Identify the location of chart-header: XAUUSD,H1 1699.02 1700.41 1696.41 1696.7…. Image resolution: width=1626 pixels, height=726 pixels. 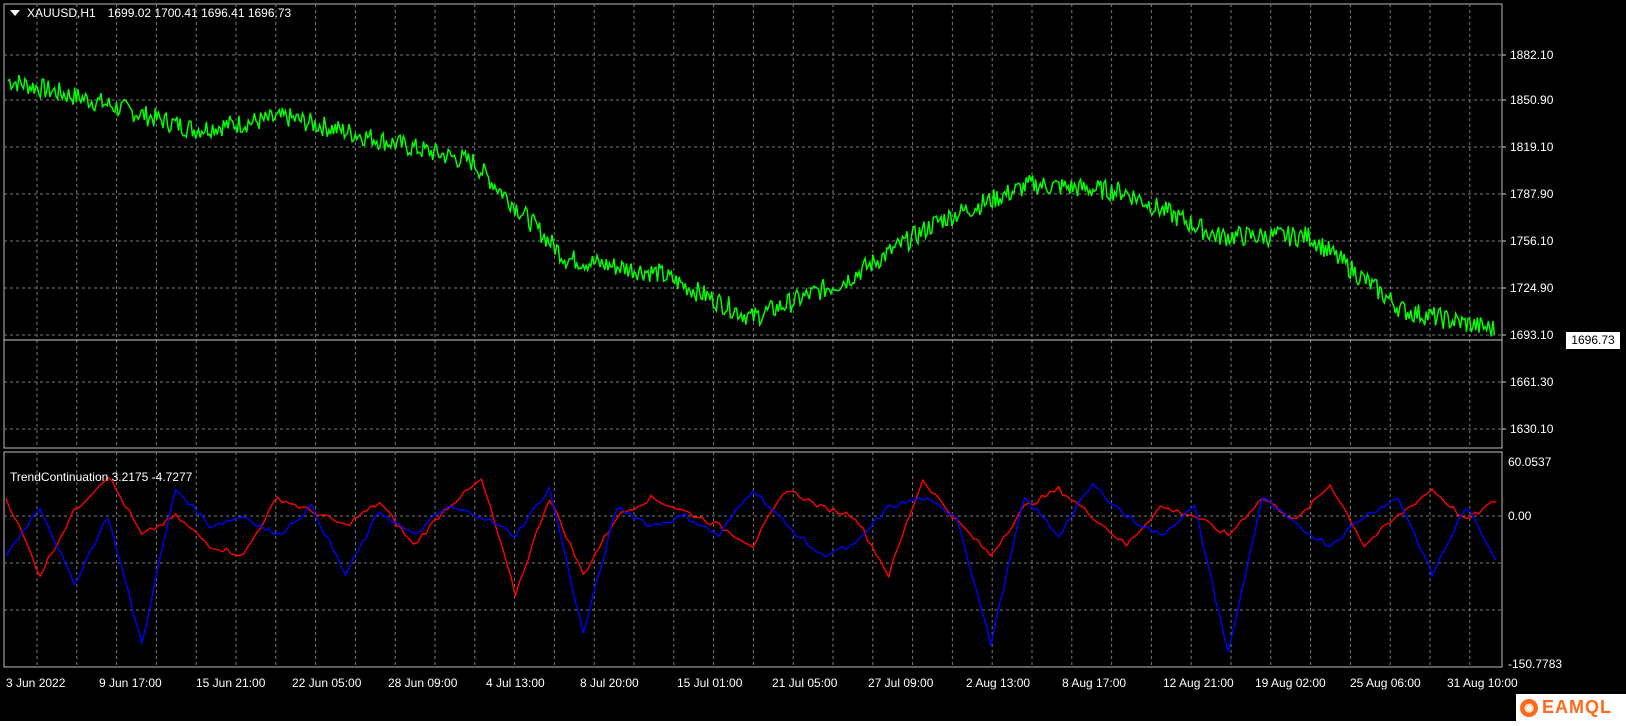
(150, 13).